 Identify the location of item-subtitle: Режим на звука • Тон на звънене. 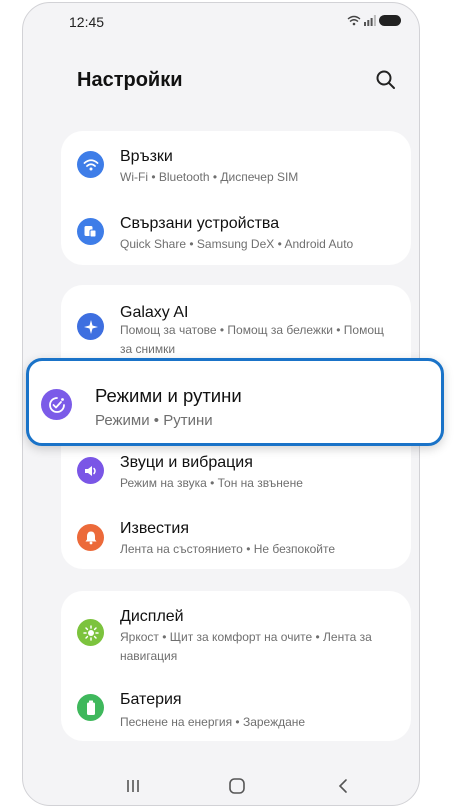
(211, 483).